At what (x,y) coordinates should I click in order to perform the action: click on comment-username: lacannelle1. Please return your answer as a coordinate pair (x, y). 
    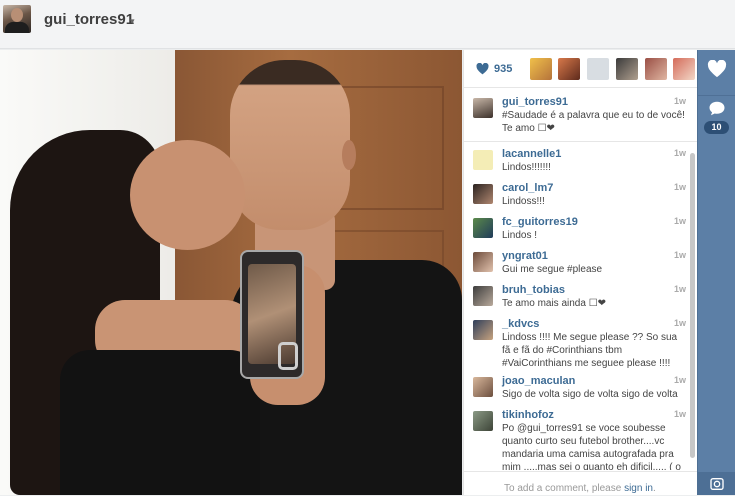
    Looking at the image, I should click on (531, 154).